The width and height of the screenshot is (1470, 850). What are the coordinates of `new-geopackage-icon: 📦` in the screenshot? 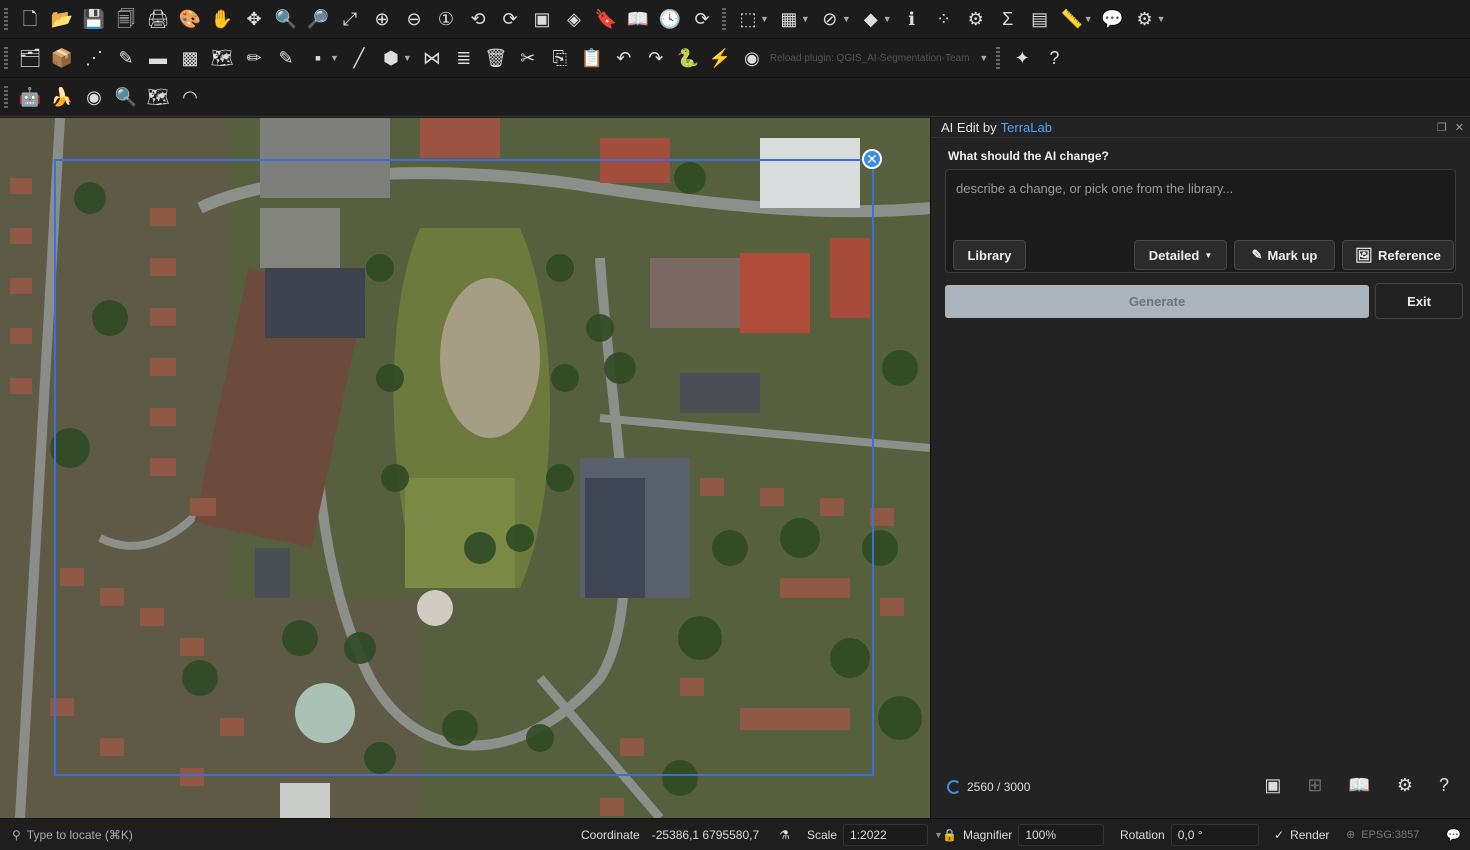 It's located at (62, 58).